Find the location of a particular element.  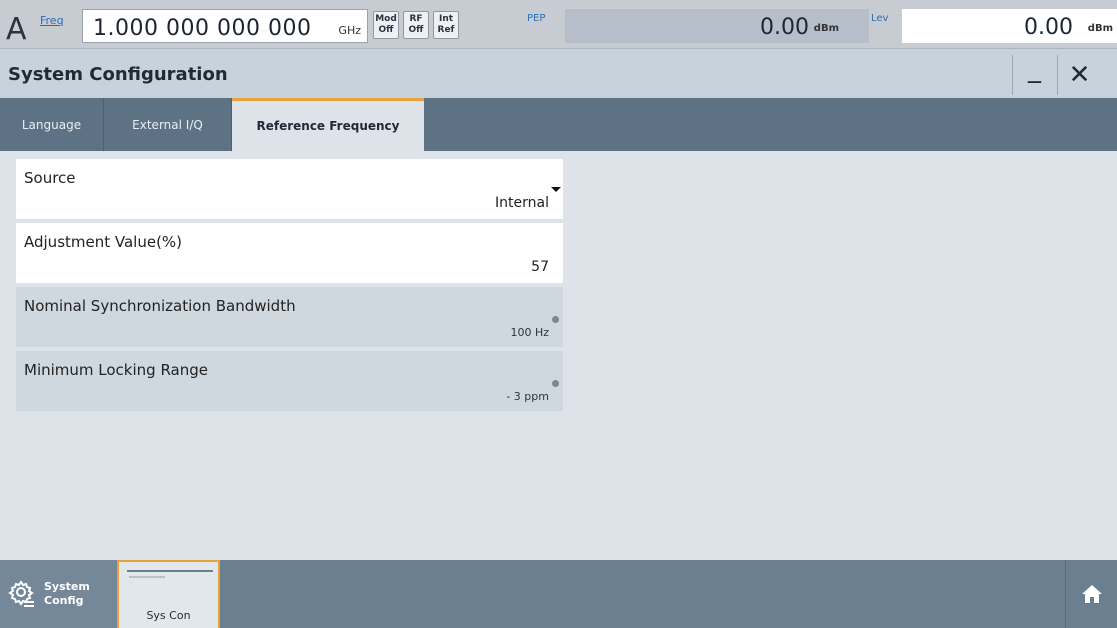

dialog-title: System Configuration is located at coordinates (118, 74).